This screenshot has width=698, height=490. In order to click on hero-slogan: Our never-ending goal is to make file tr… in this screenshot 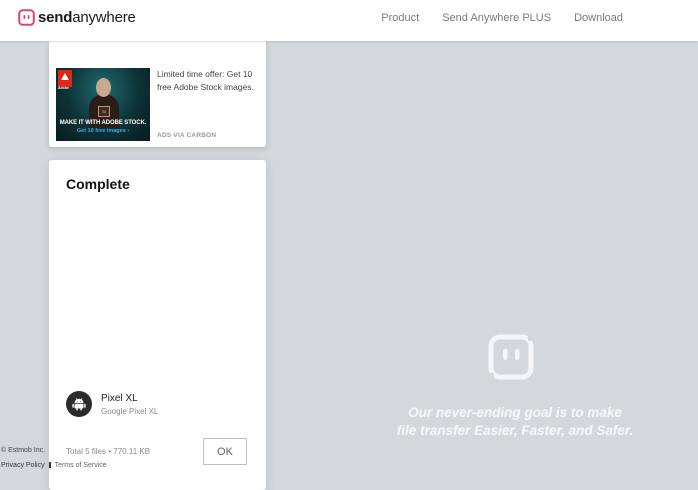, I will do `click(515, 422)`.